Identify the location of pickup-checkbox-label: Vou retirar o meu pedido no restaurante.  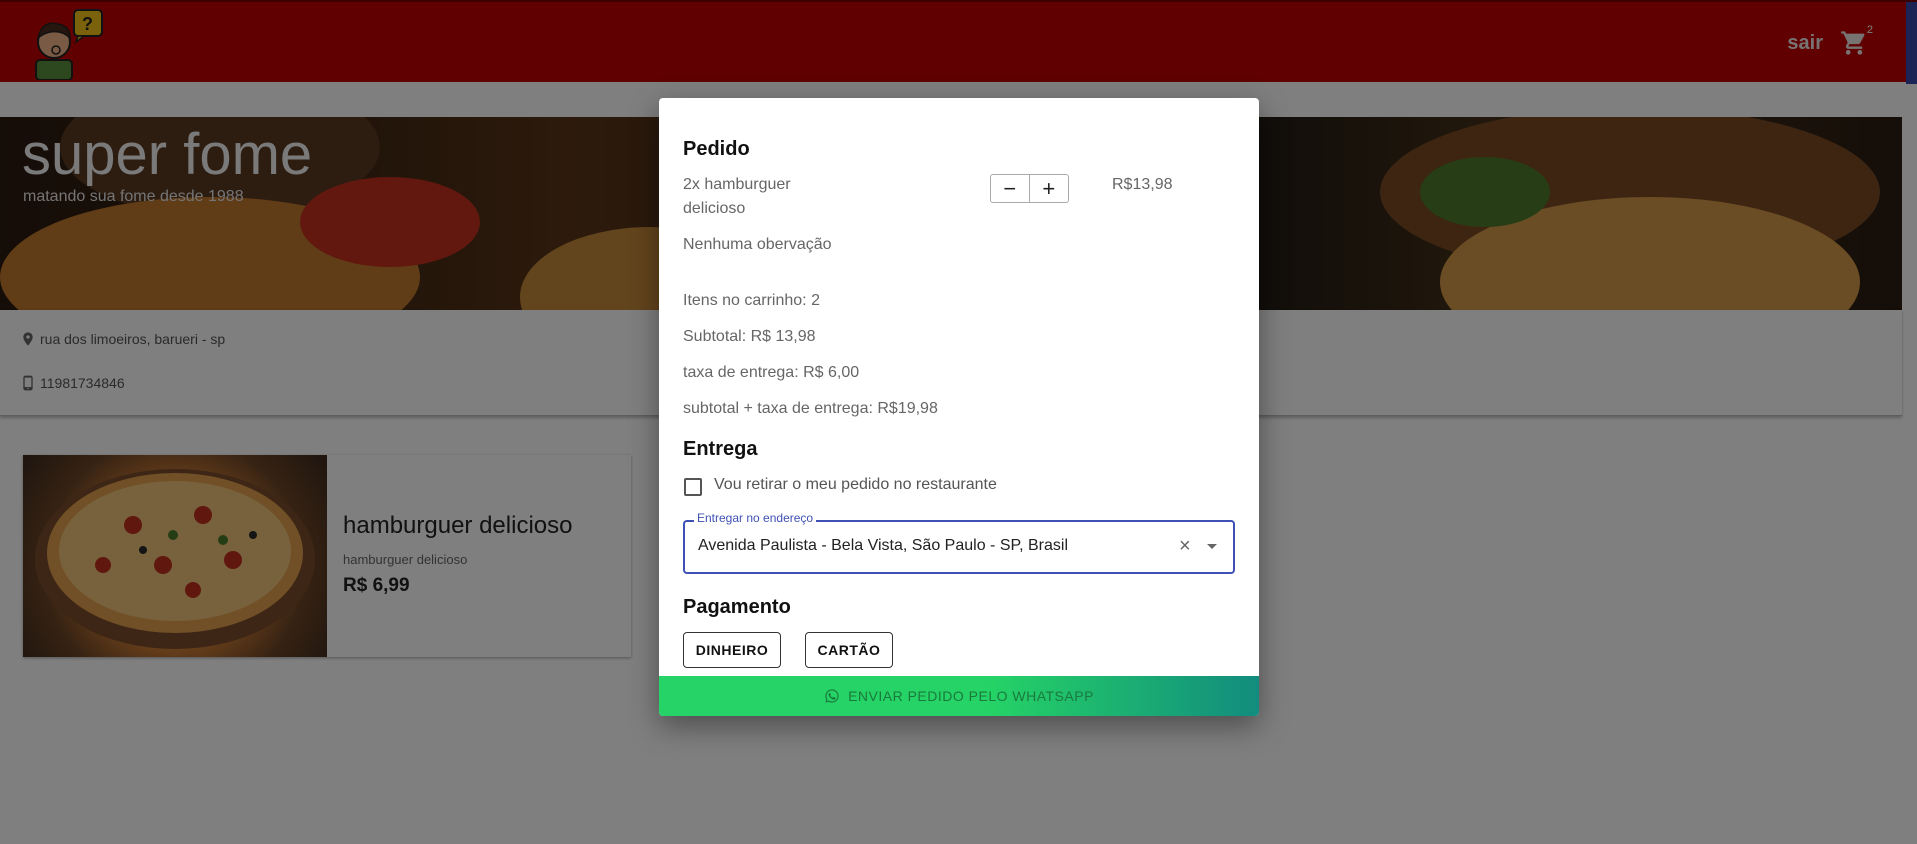
(855, 485).